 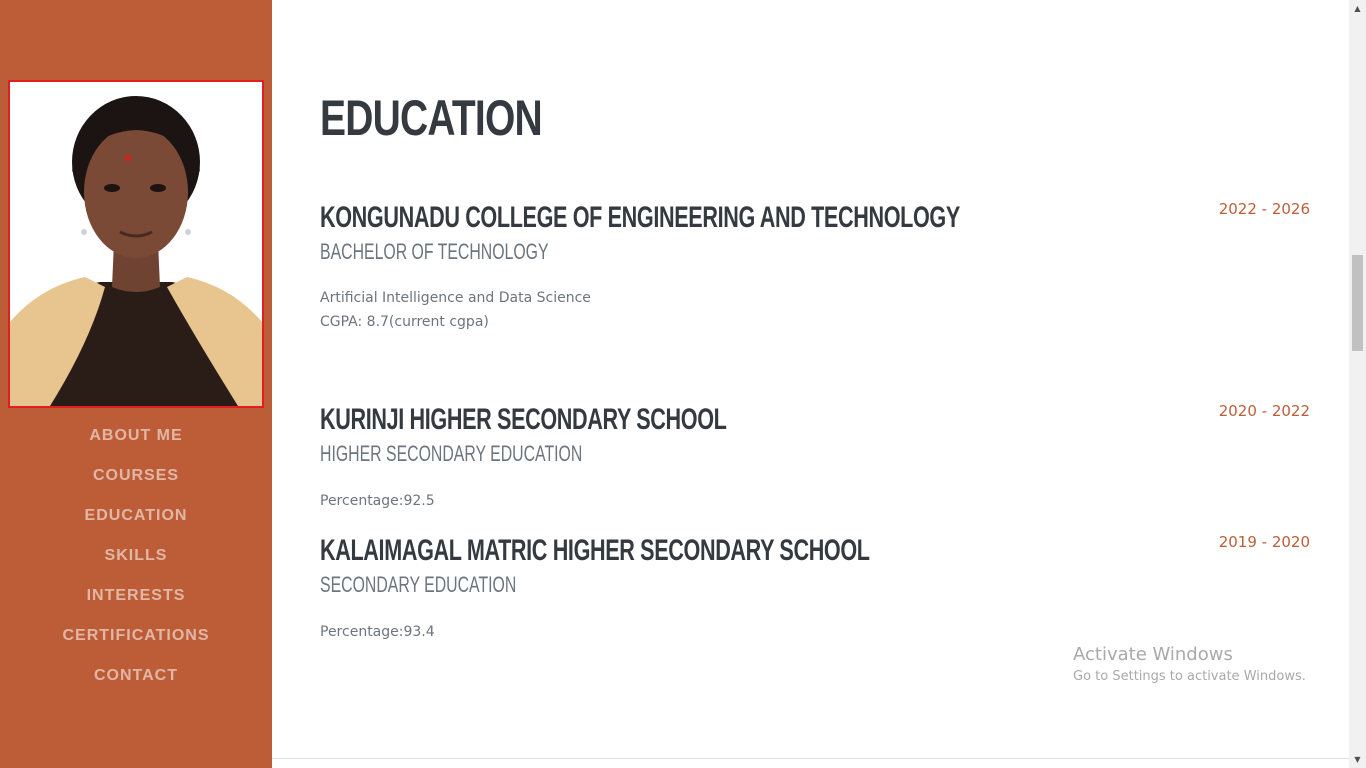 I want to click on entry-dates: 2022 - 2026, so click(x=1264, y=209).